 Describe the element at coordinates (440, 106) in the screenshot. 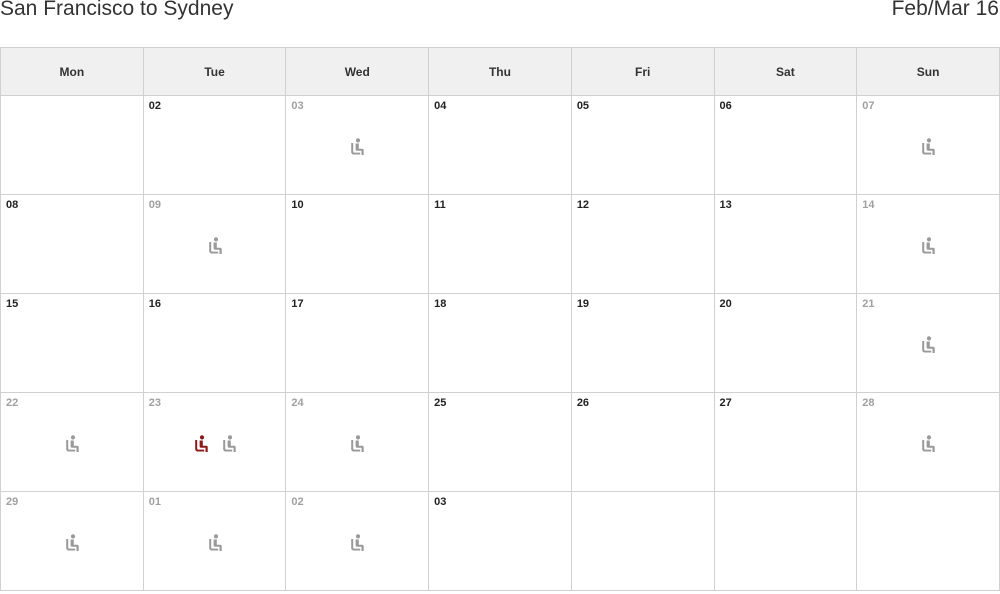

I see `day-number: 04` at that location.